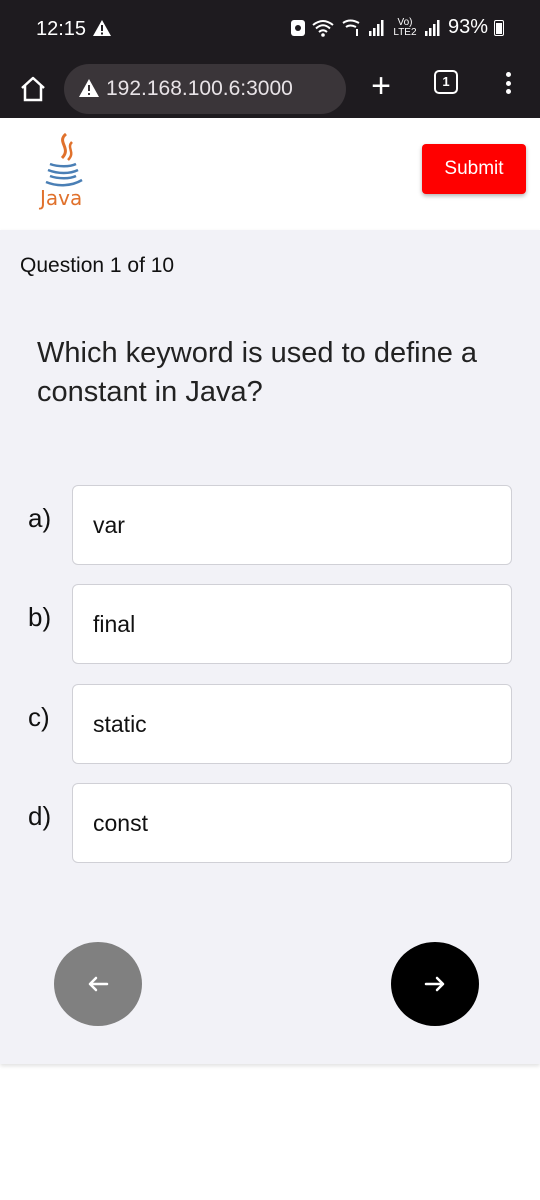 Image resolution: width=540 pixels, height=1200 pixels. I want to click on option-text: const, so click(120, 823).